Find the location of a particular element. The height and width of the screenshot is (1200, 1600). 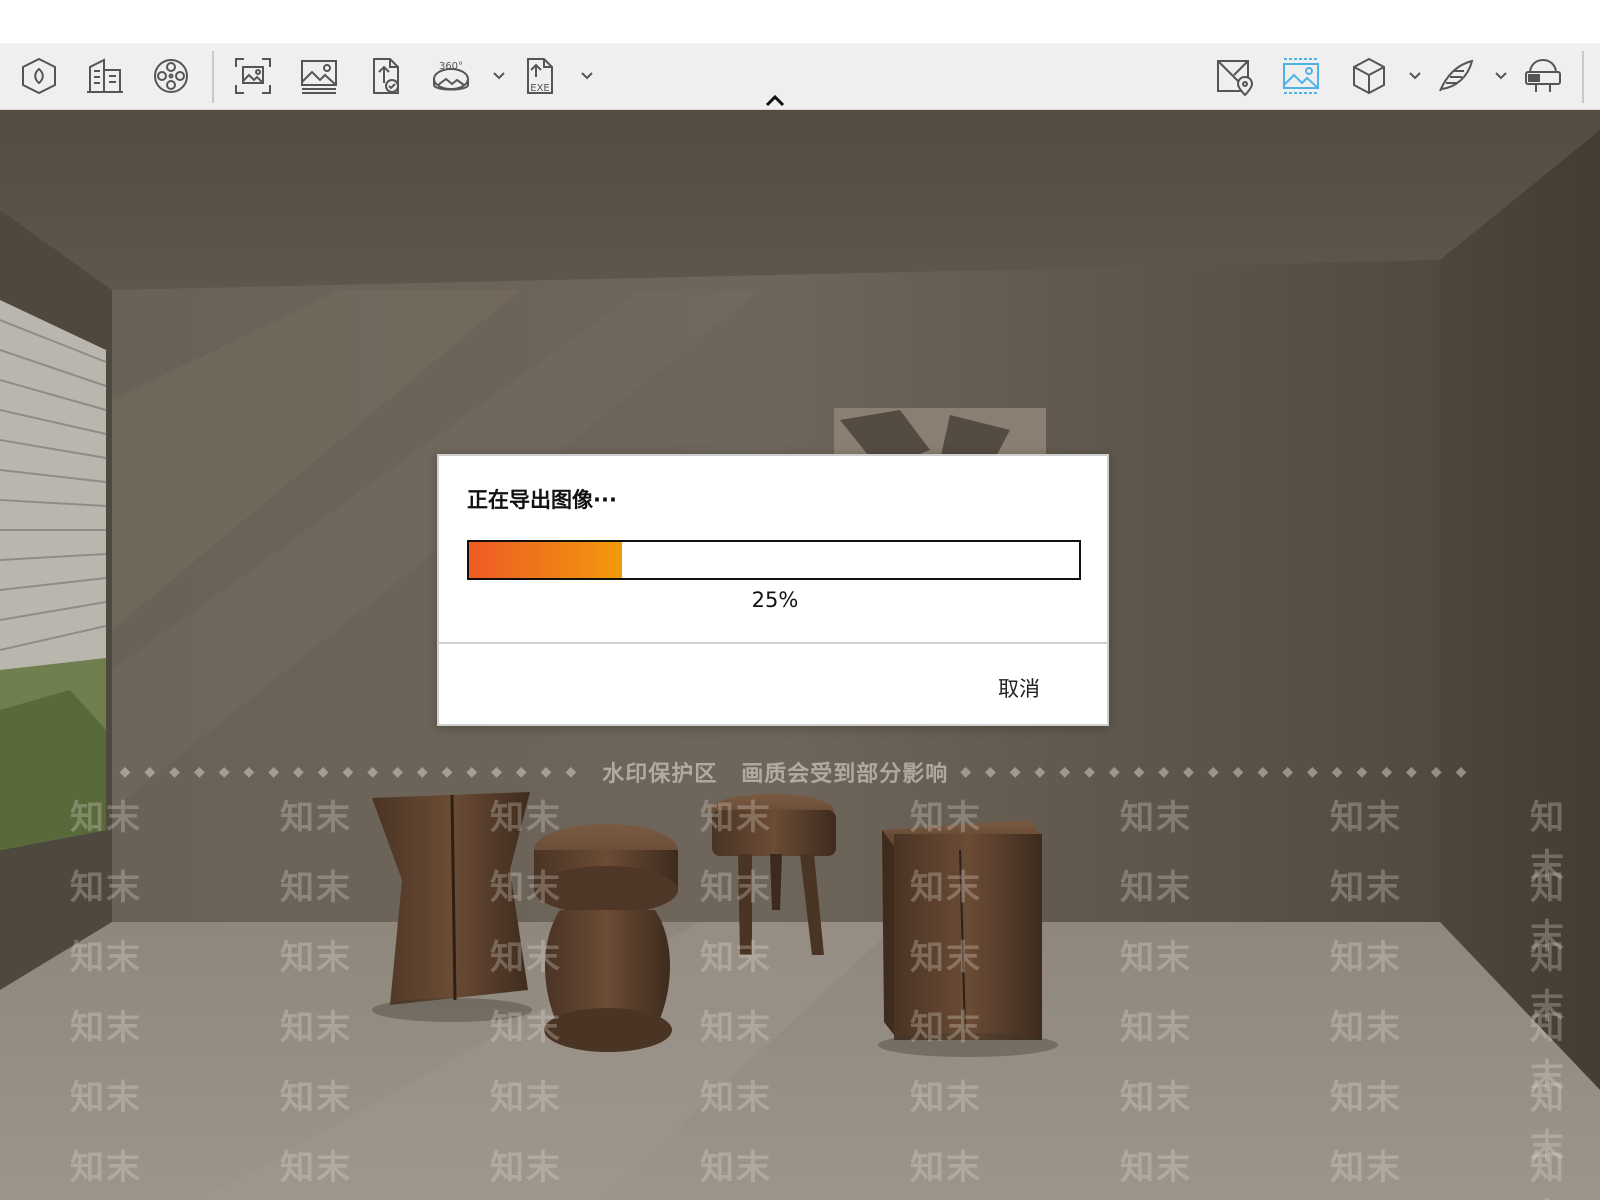

panorama-360-icon: 360° is located at coordinates (451, 76).